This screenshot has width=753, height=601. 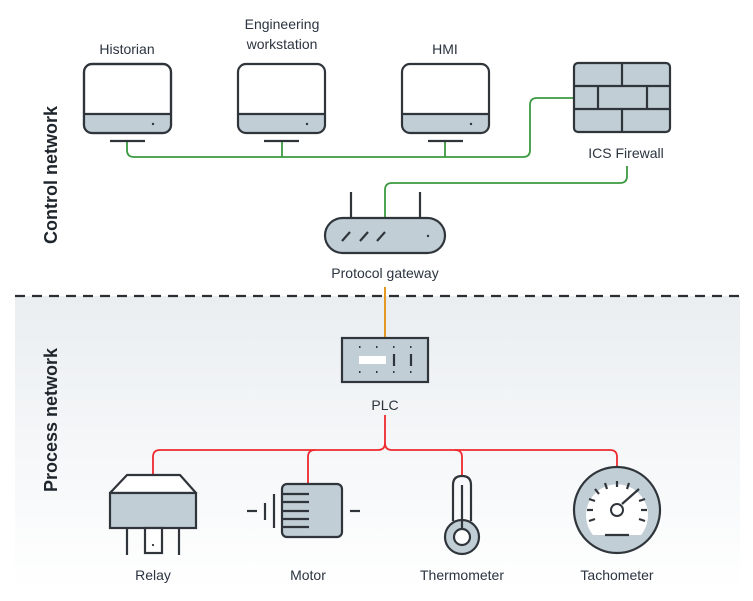 What do you see at coordinates (51, 174) in the screenshot?
I see `control-network-label: Control network` at bounding box center [51, 174].